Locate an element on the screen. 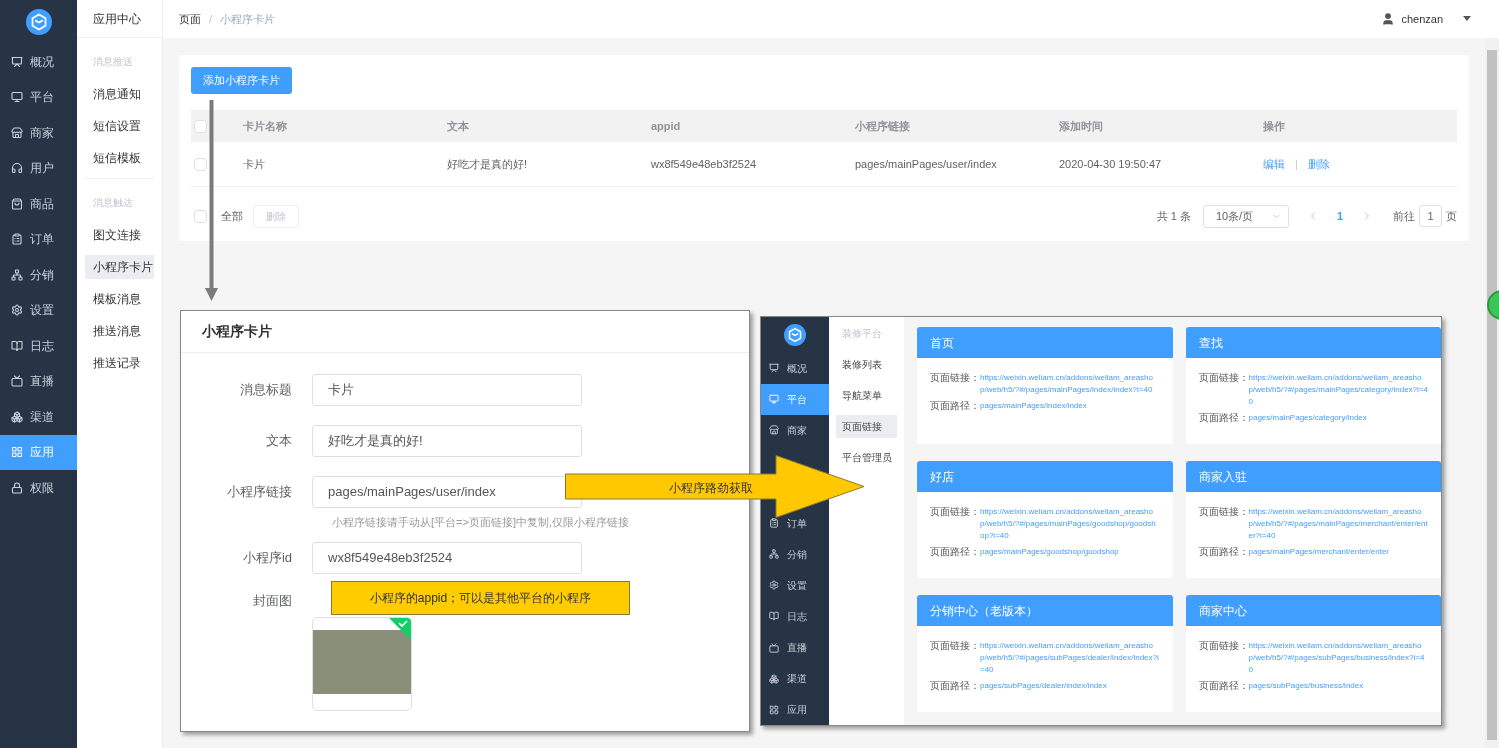 Image resolution: width=1499 pixels, height=748 pixels. caret-icon is located at coordinates (1467, 19).